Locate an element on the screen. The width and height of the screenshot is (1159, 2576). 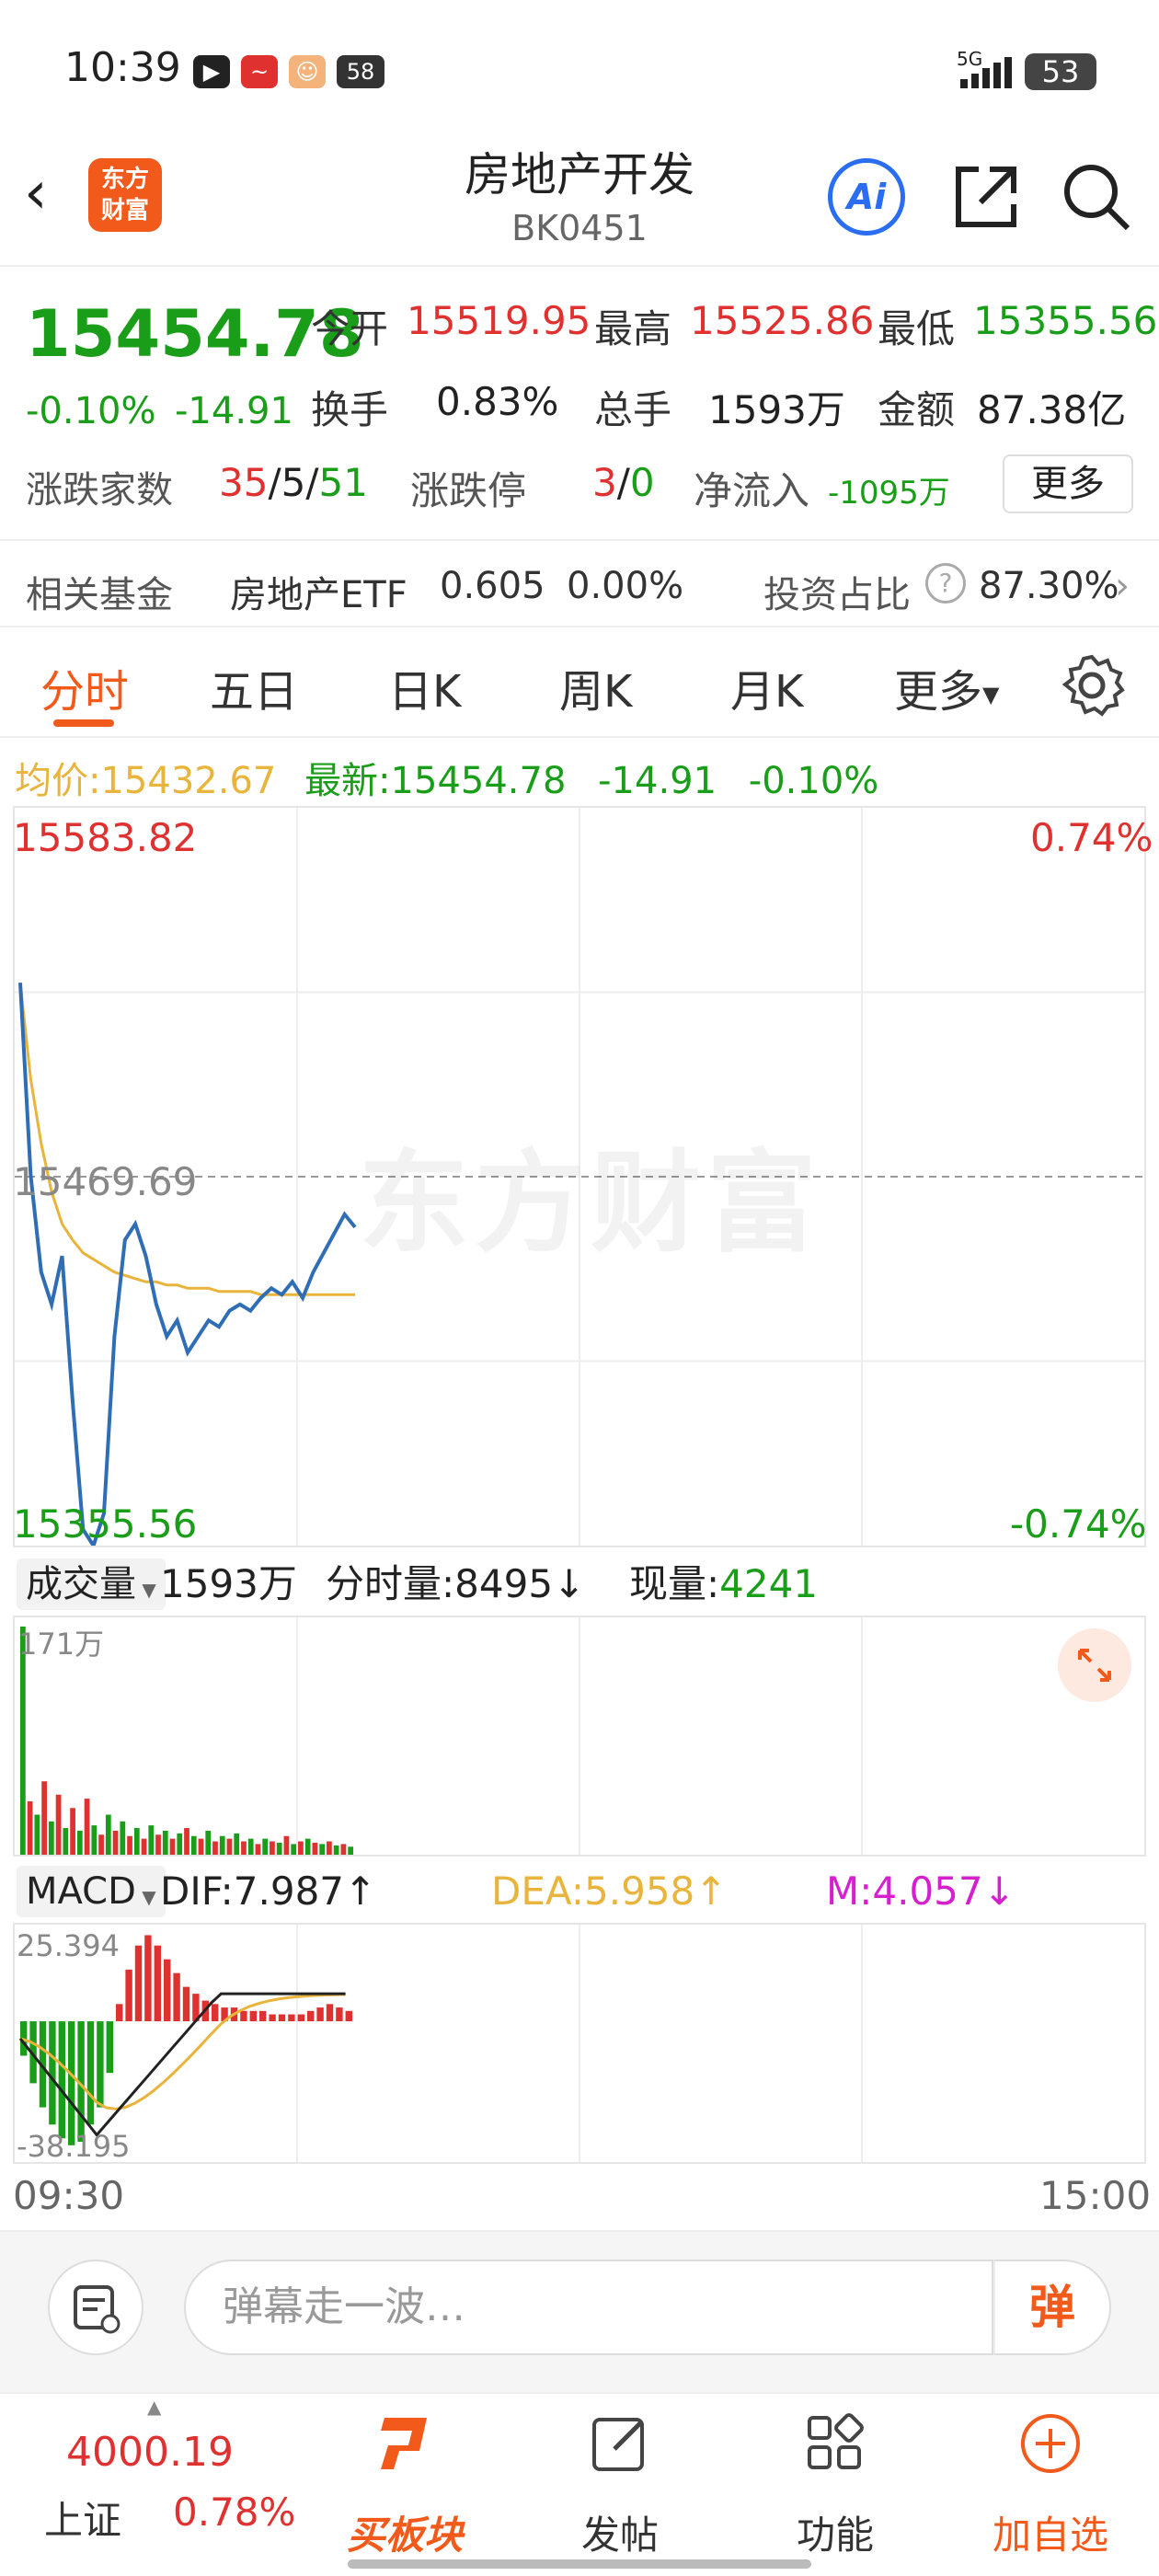
change-value: -14.91 is located at coordinates (234, 411).